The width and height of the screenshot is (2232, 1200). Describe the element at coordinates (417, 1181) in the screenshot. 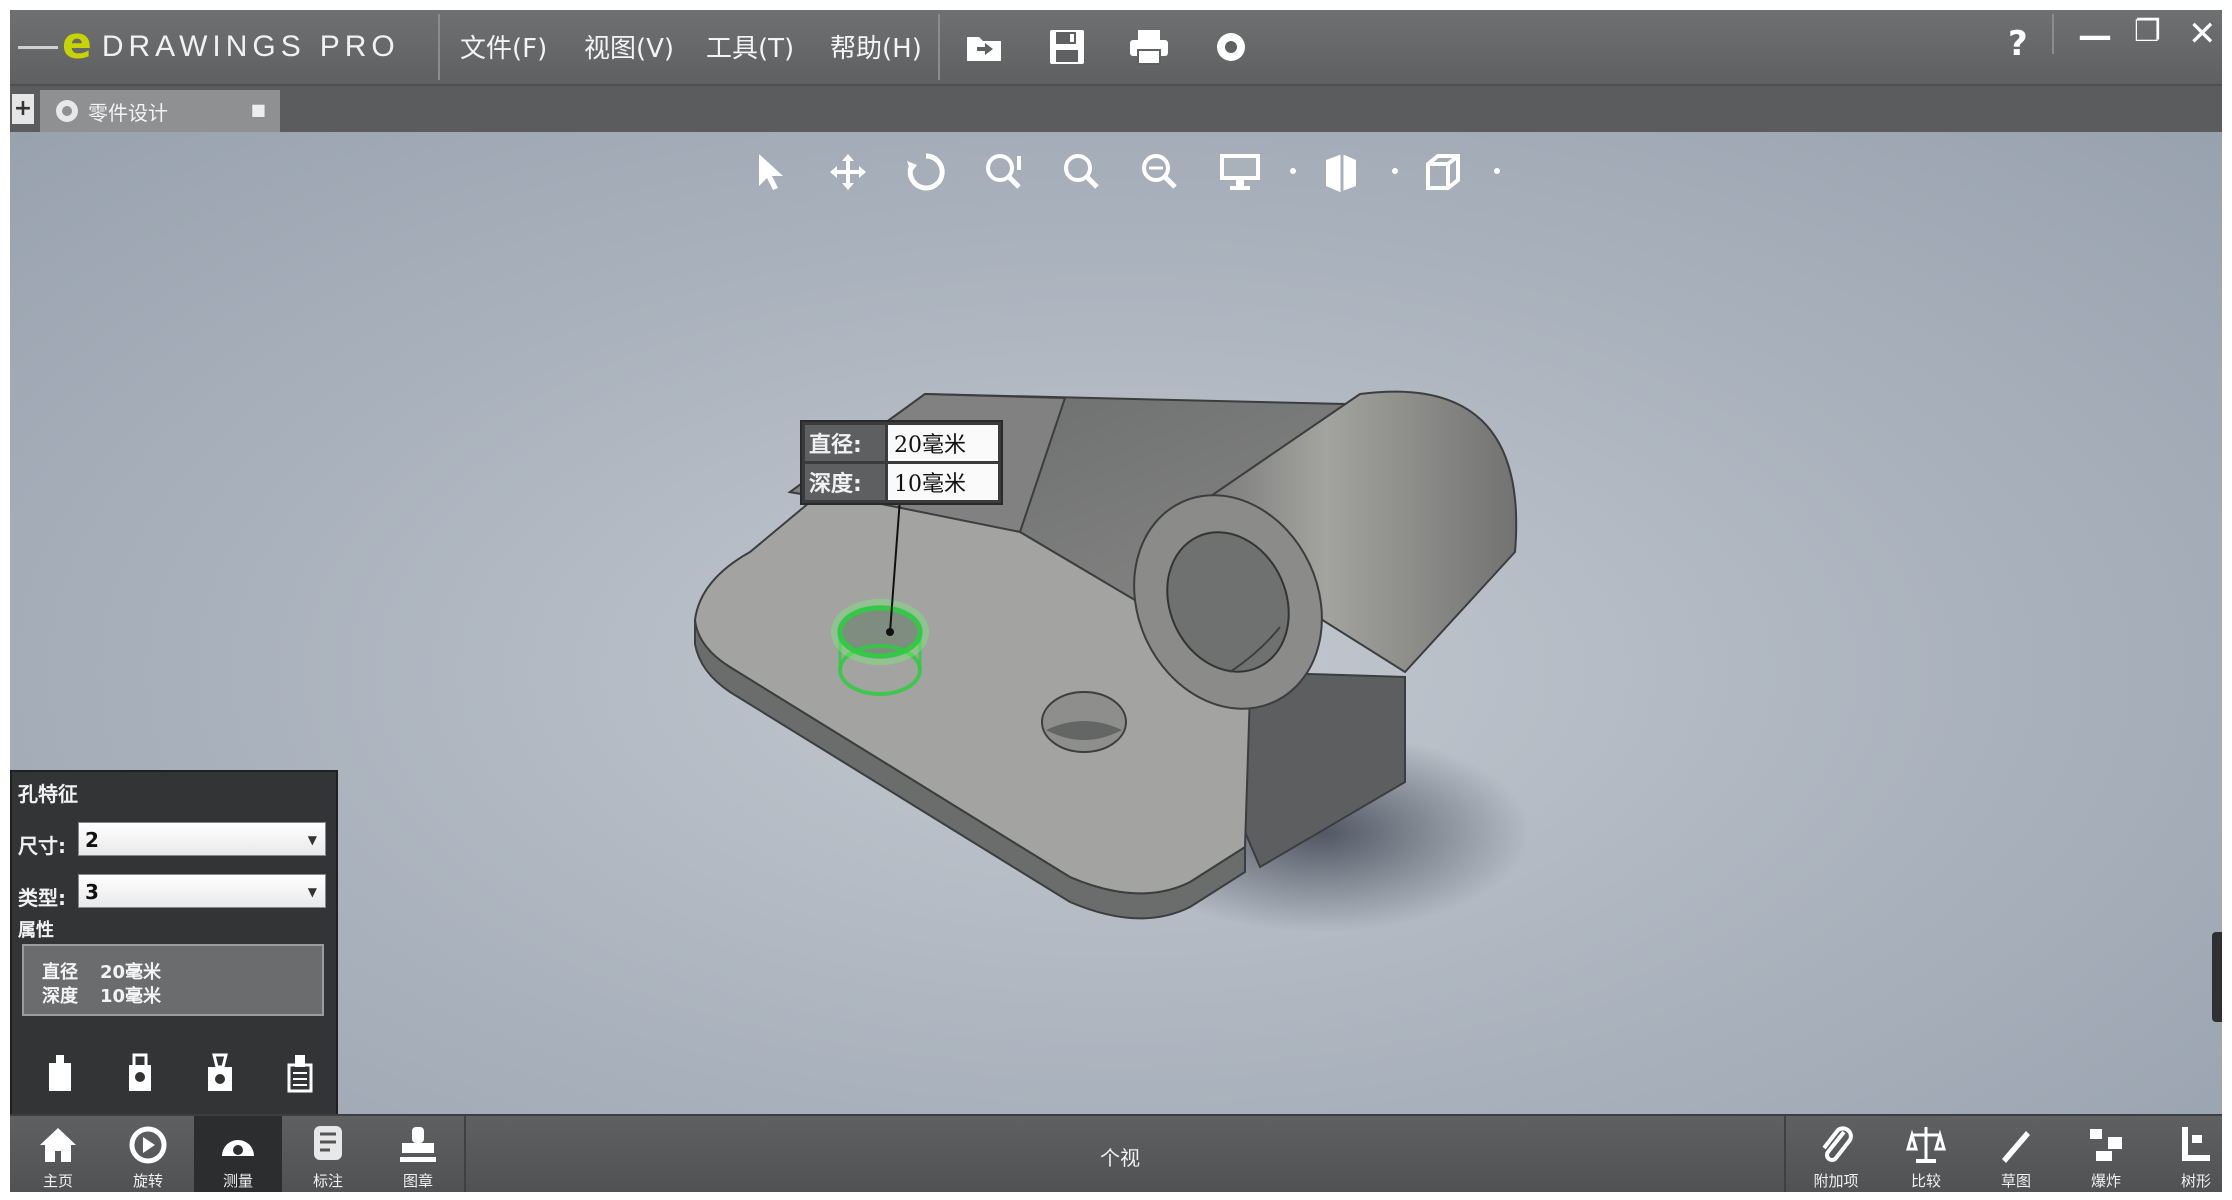

I see `stamp-label: 图章` at that location.